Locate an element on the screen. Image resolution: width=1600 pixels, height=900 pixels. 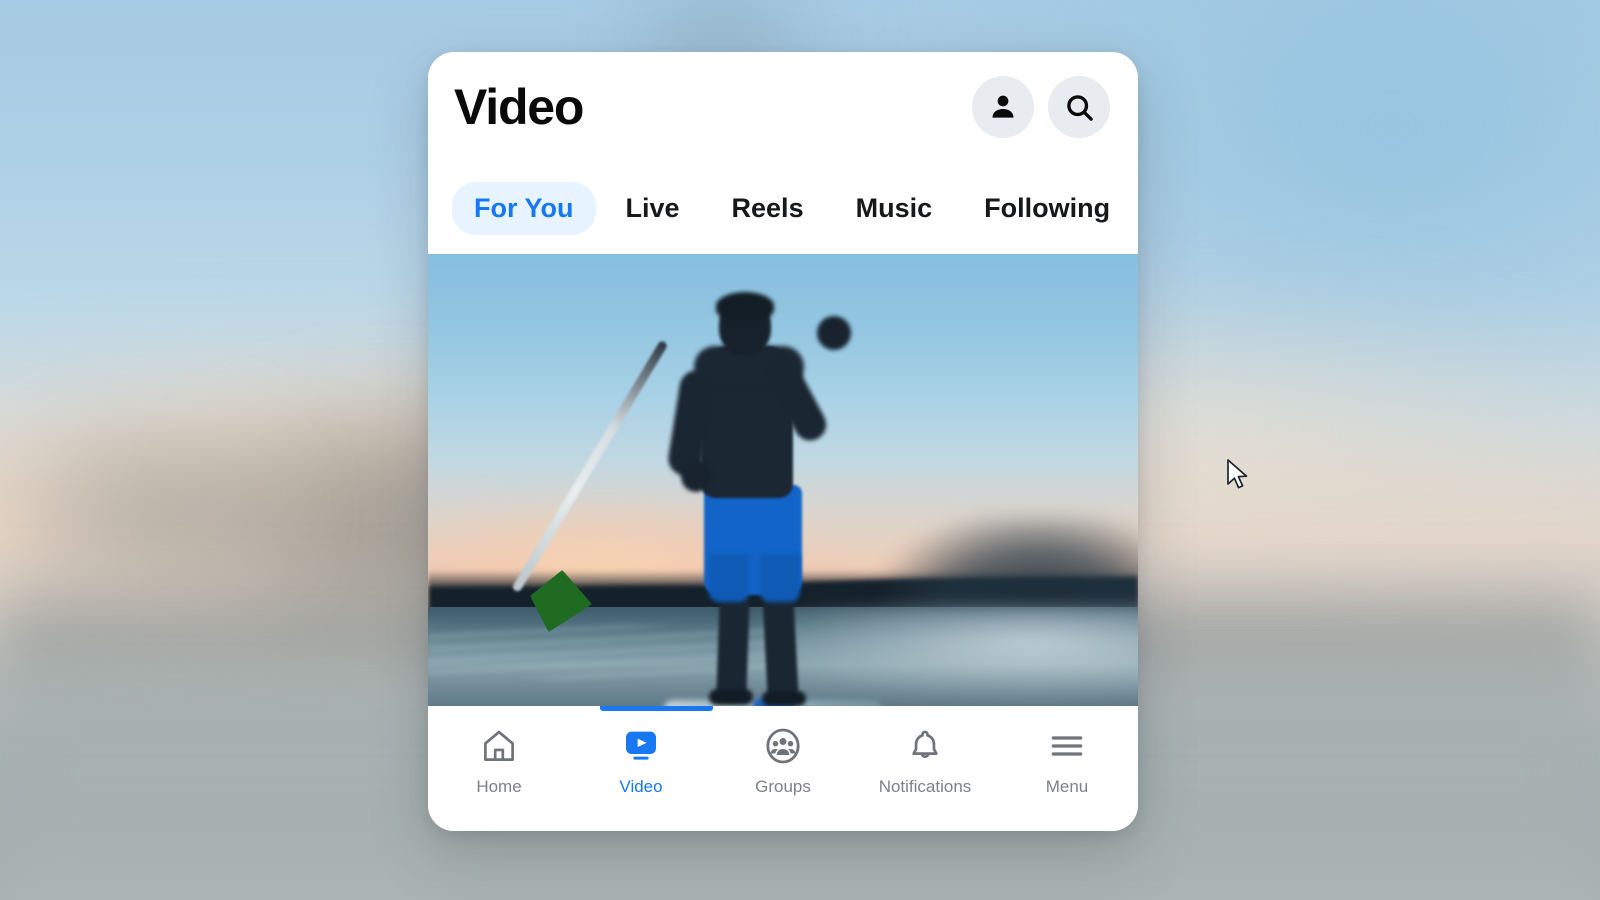
nav-item-home: Home is located at coordinates (499, 759).